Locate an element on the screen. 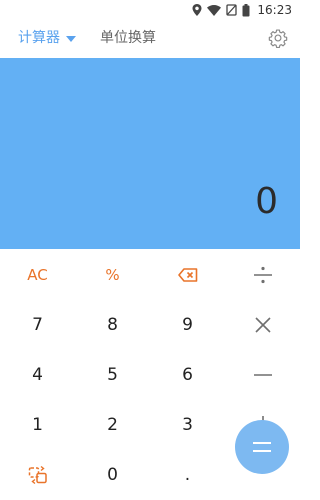 This screenshot has width=320, height=500. digit-9-button: 9 is located at coordinates (187, 325).